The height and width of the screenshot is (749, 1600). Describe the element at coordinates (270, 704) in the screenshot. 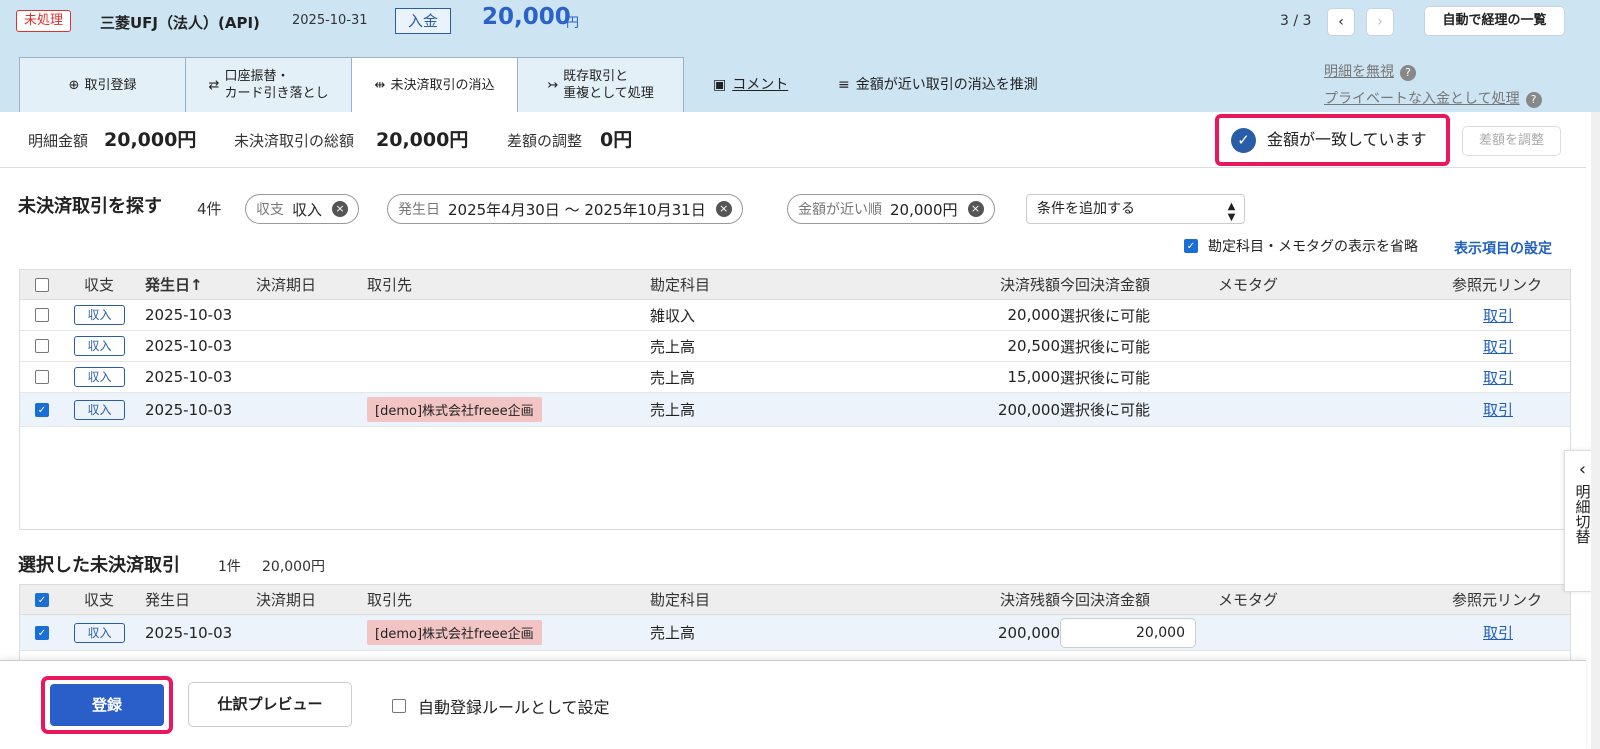

I see `journal-preview-button: 仕訳プレビュー` at that location.